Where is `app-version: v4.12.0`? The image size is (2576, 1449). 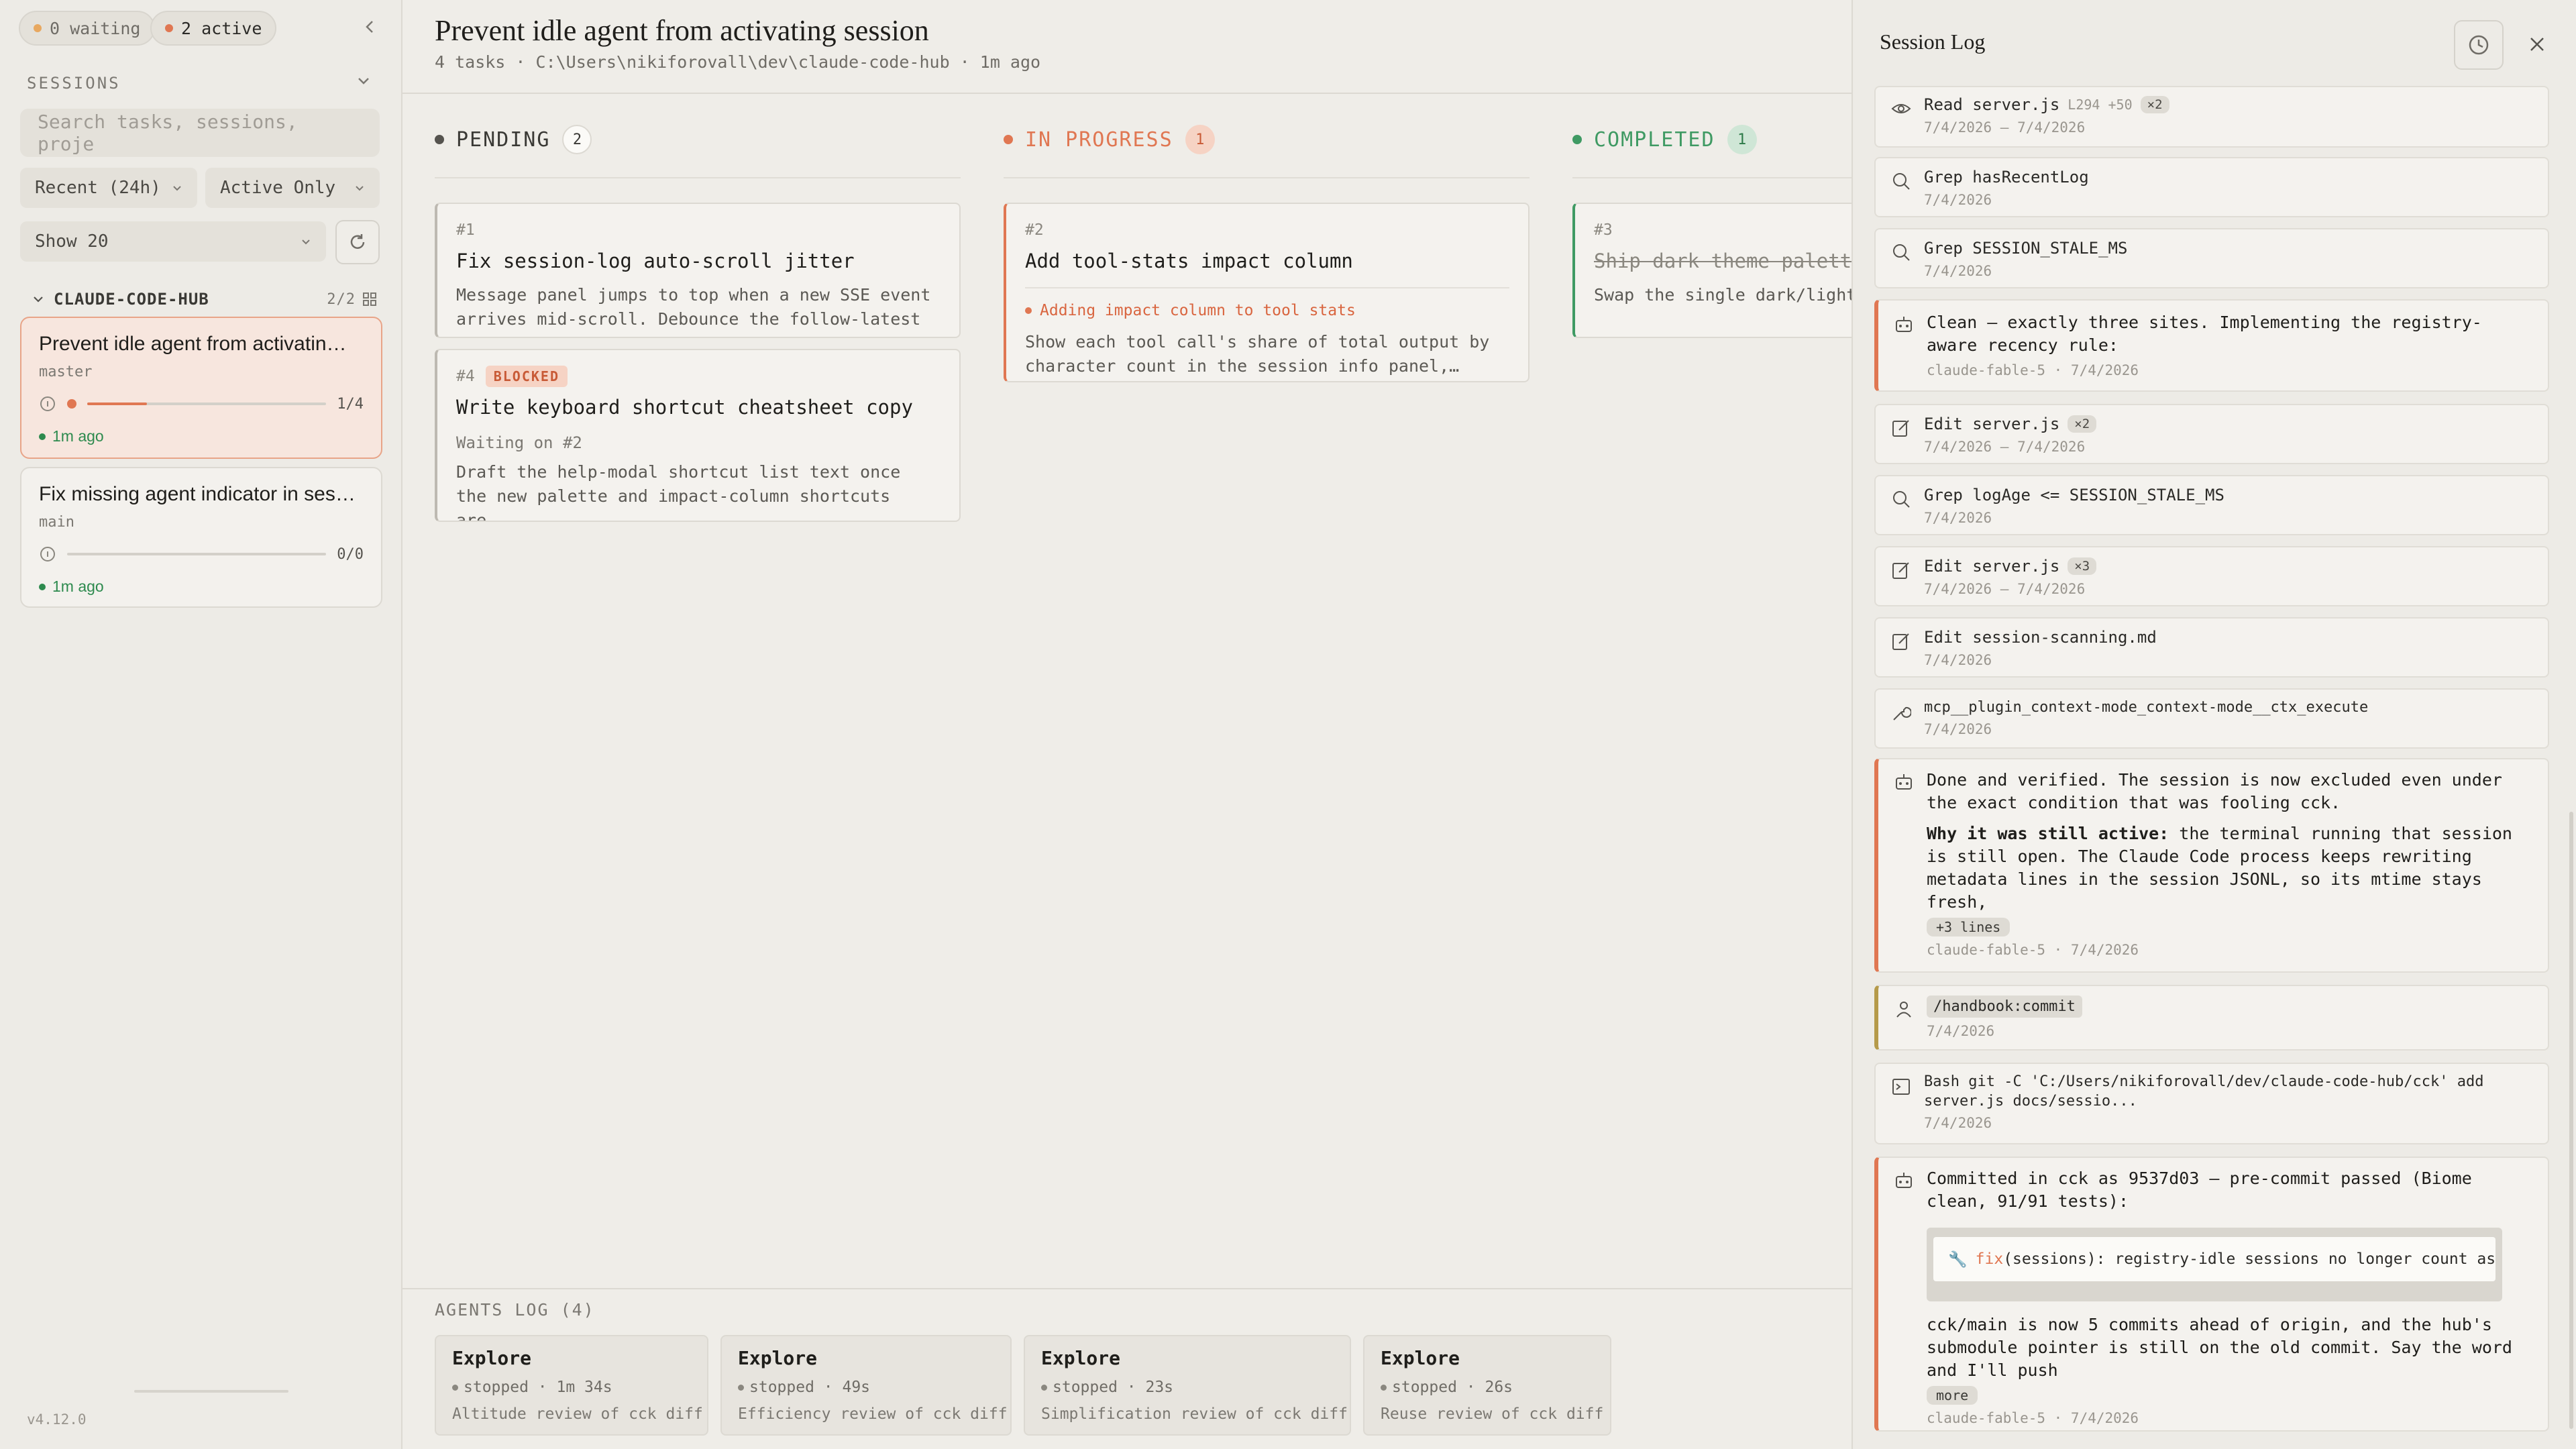
app-version: v4.12.0 is located at coordinates (57, 1419).